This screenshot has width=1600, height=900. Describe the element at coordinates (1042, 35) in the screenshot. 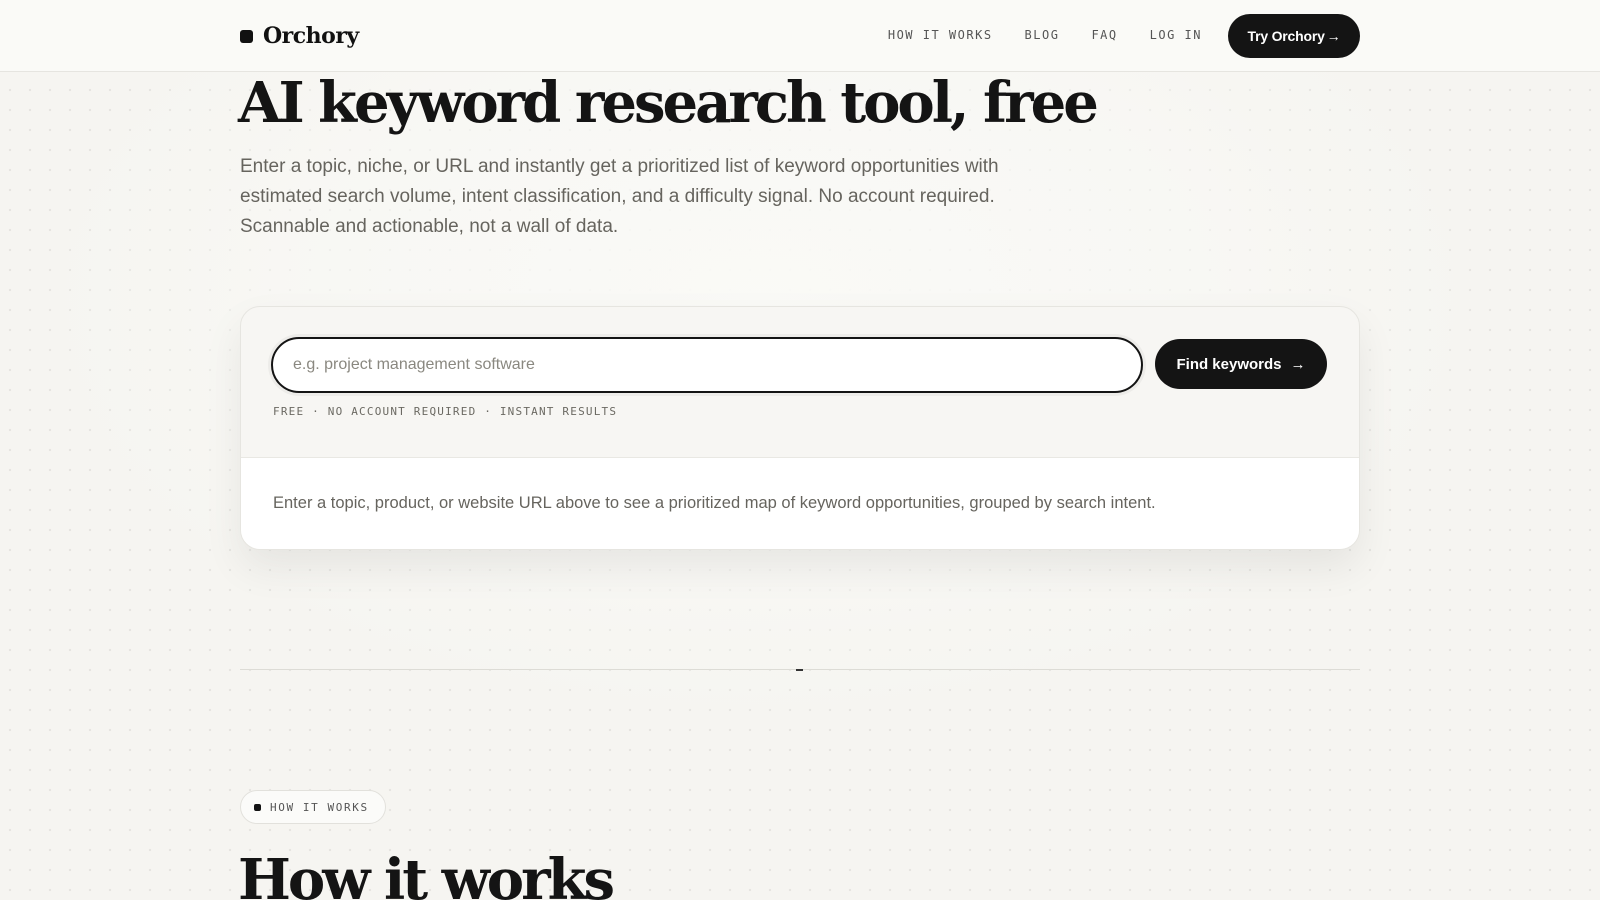

I see `nav-link-blog: BLOG` at that location.